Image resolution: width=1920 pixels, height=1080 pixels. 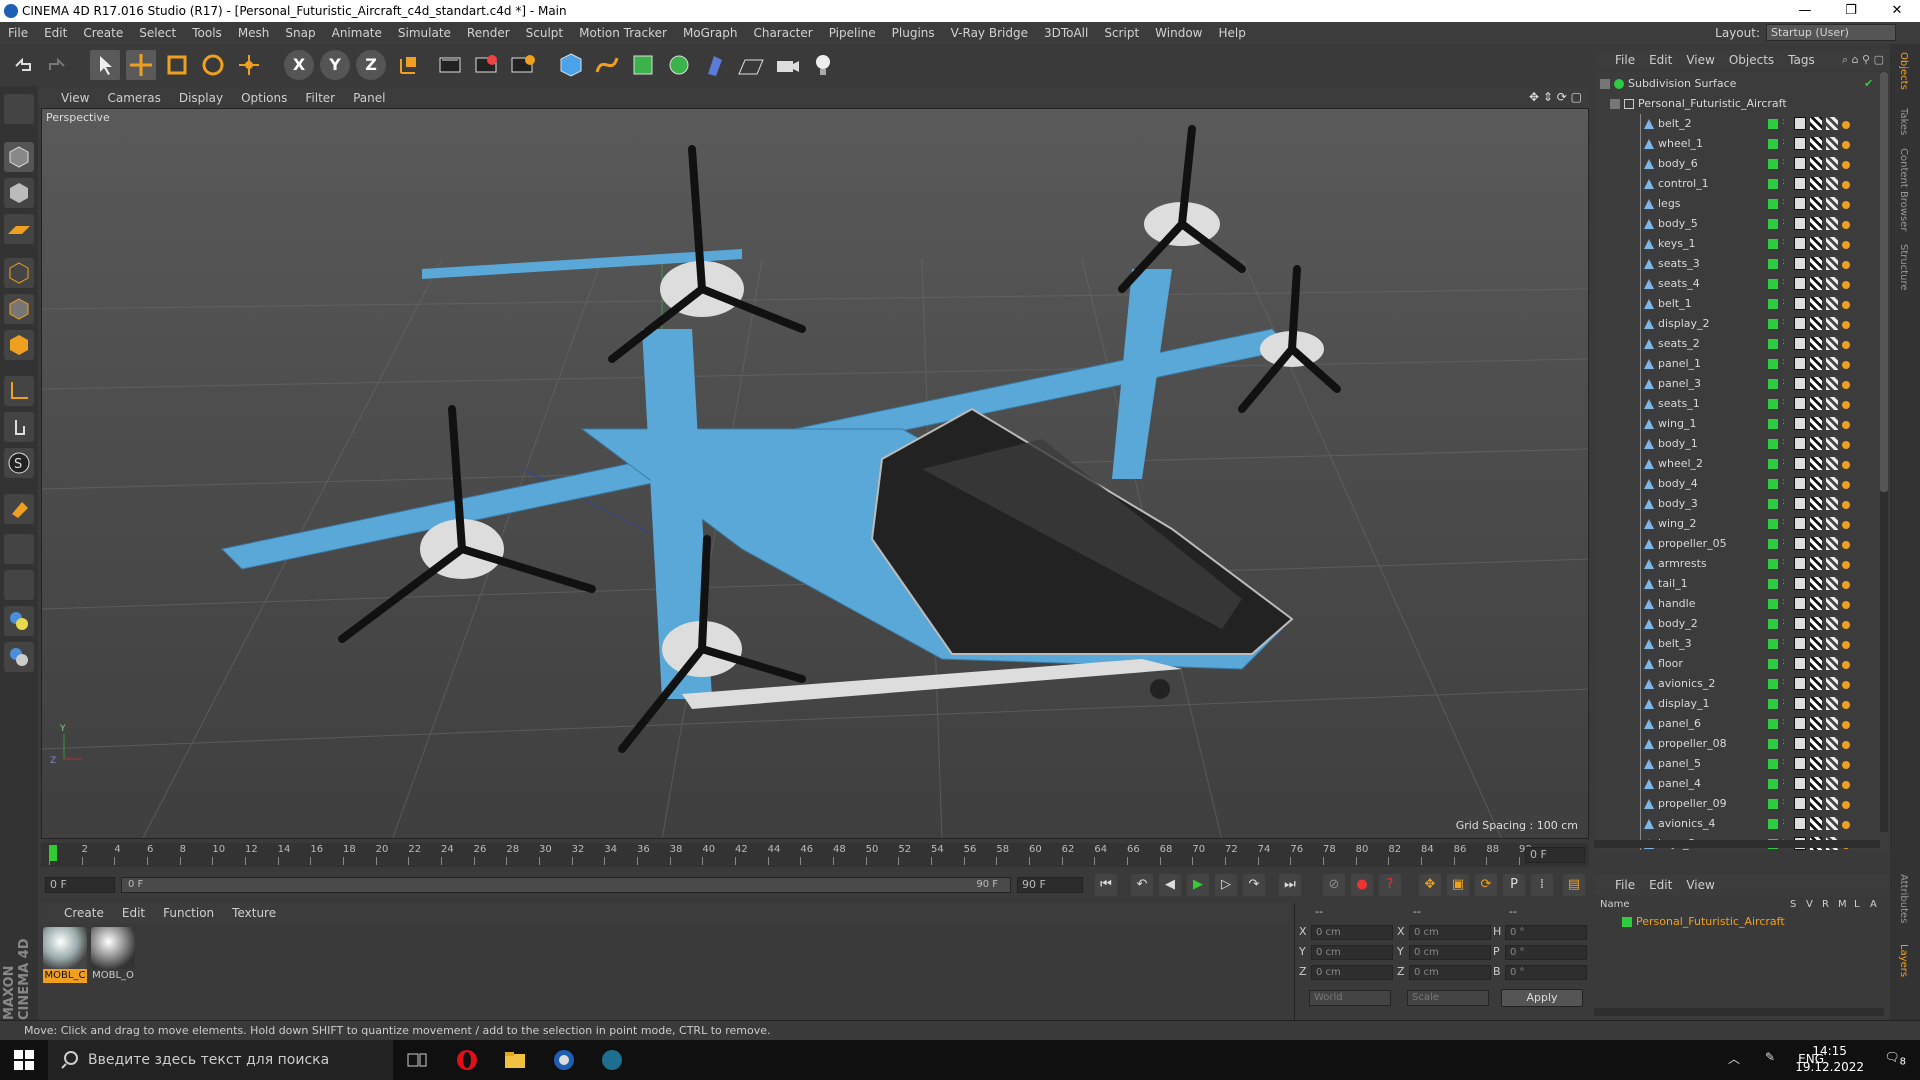 What do you see at coordinates (1231, 33) in the screenshot?
I see `menu-help: Help` at bounding box center [1231, 33].